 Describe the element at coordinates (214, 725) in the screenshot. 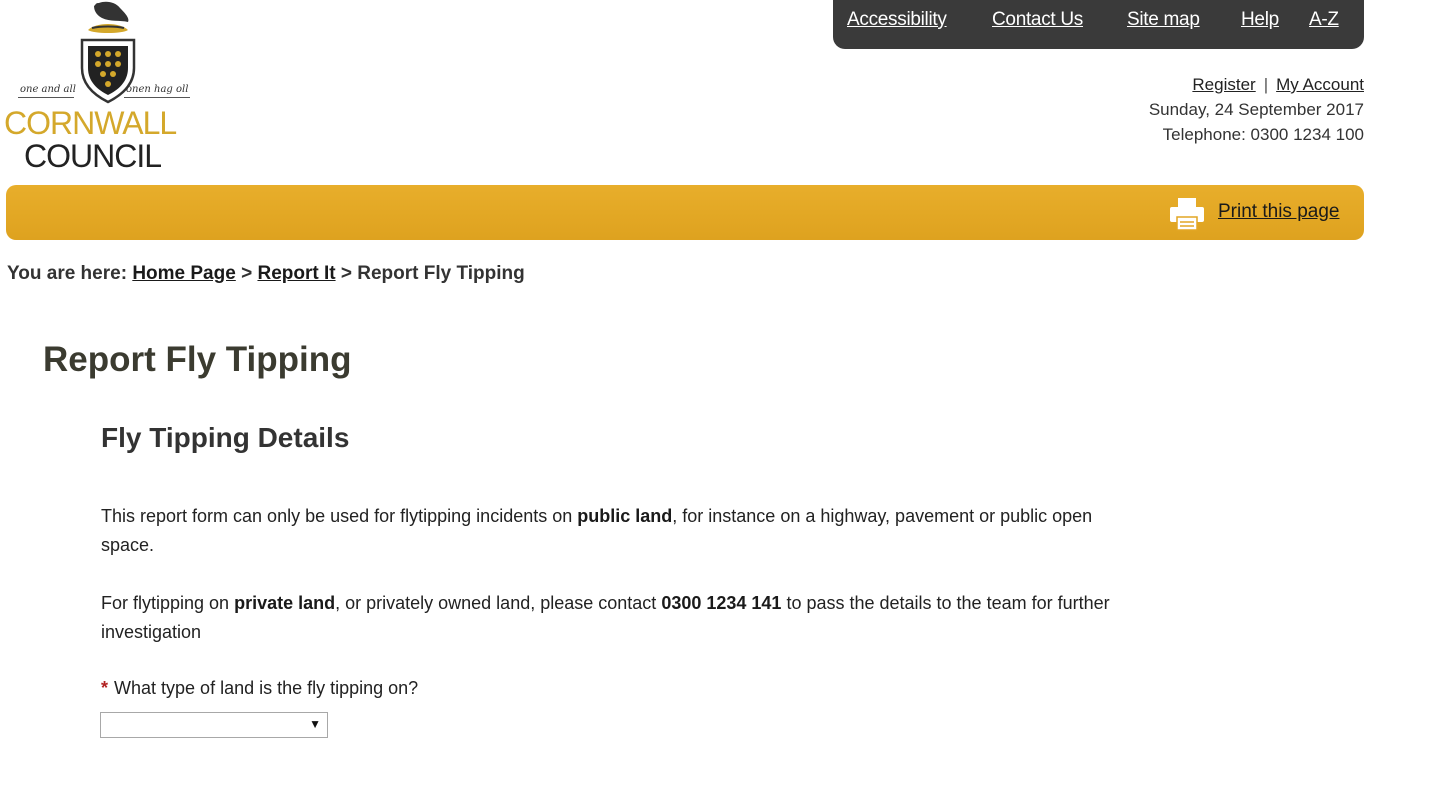

I see `land-type-select: ▼` at that location.